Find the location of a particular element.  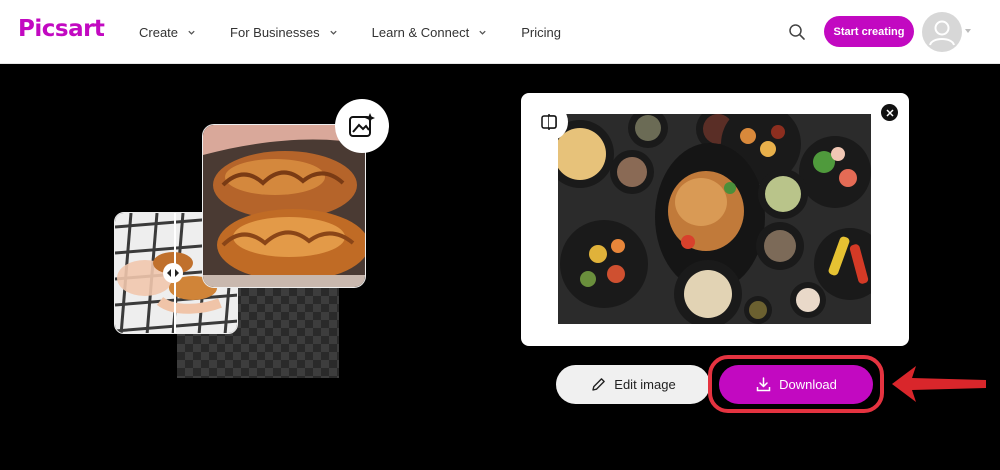

croissant-photo is located at coordinates (284, 206).